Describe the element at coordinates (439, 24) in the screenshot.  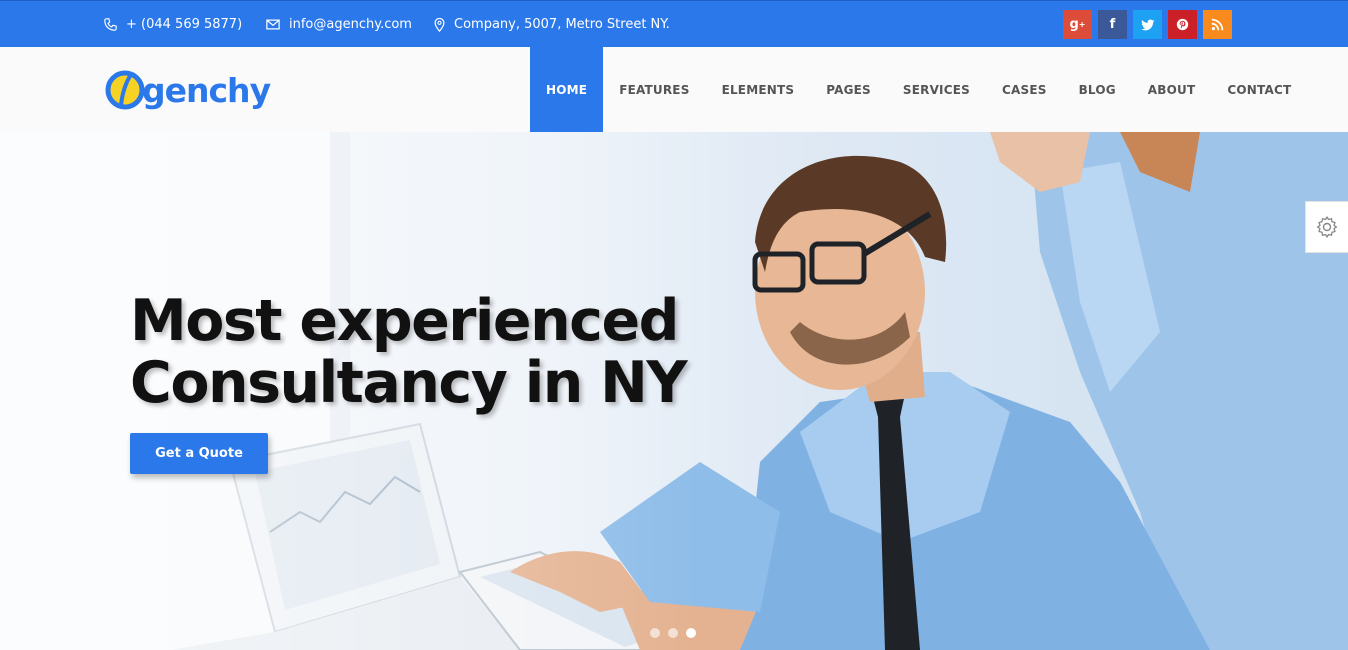
I see `map-pin-icon` at that location.